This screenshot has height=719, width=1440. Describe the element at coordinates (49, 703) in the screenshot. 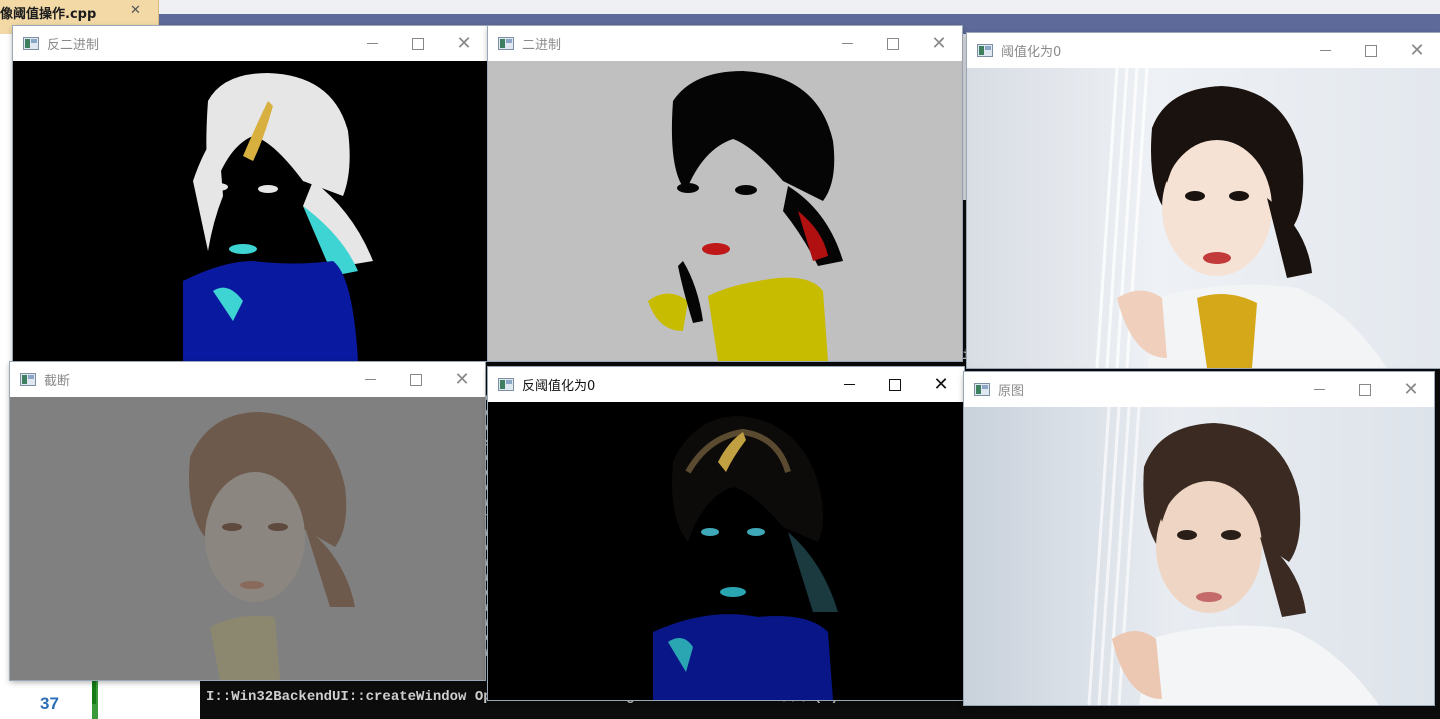

I see `line-number: 37` at that location.